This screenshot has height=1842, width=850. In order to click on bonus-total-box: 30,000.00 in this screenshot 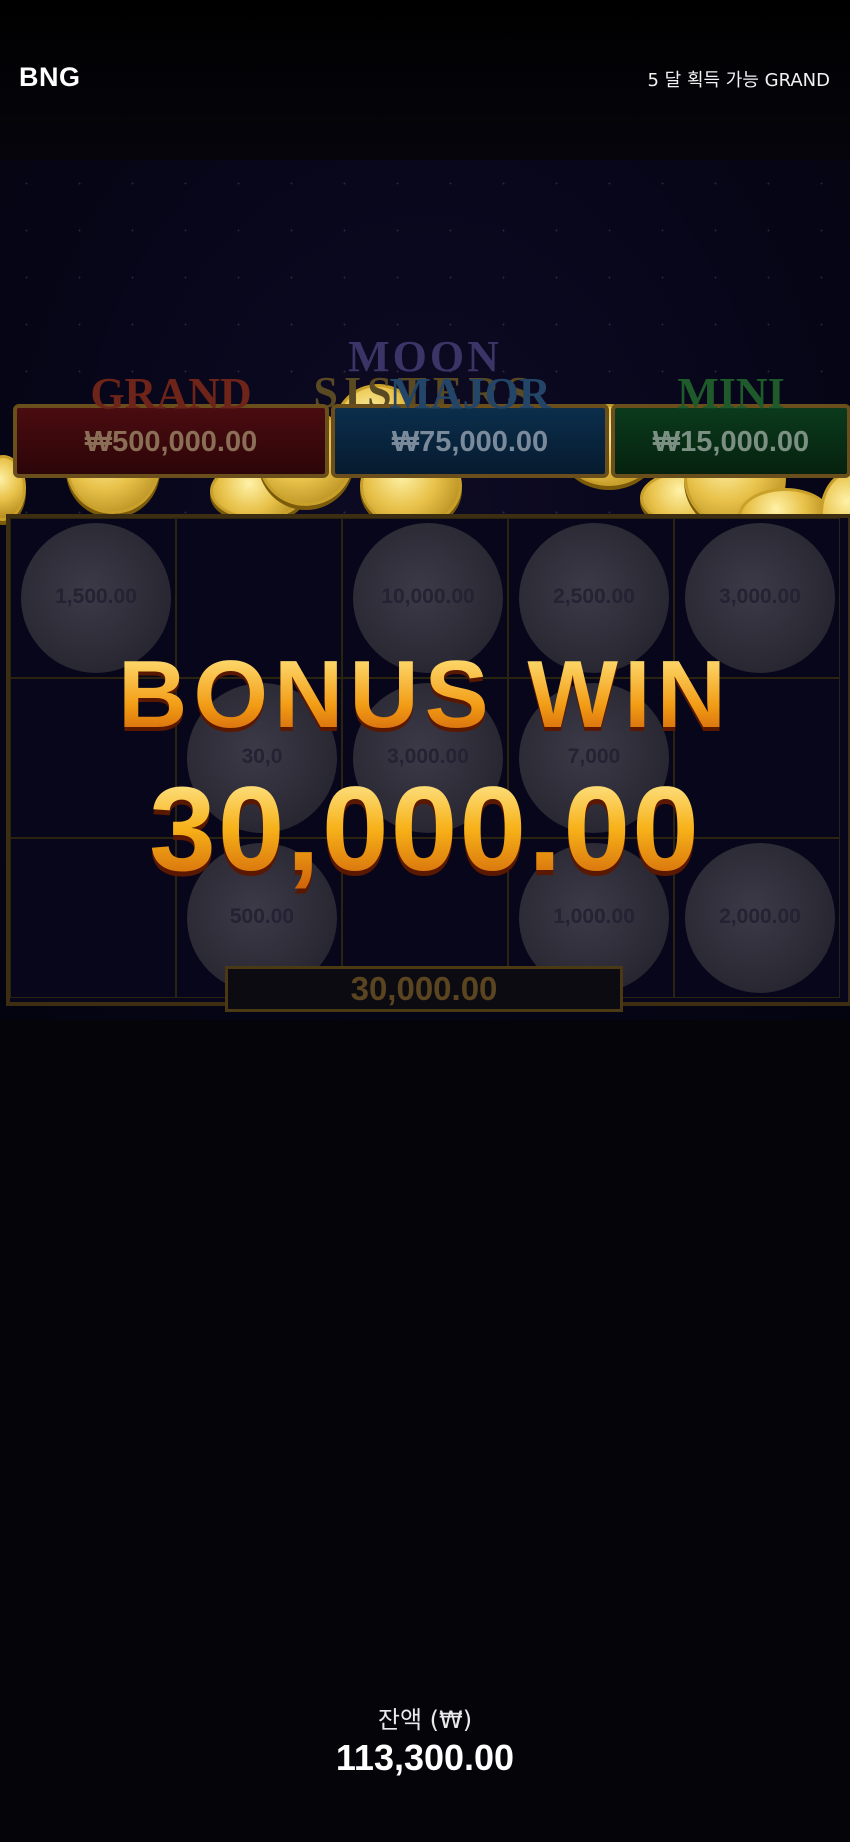, I will do `click(424, 989)`.